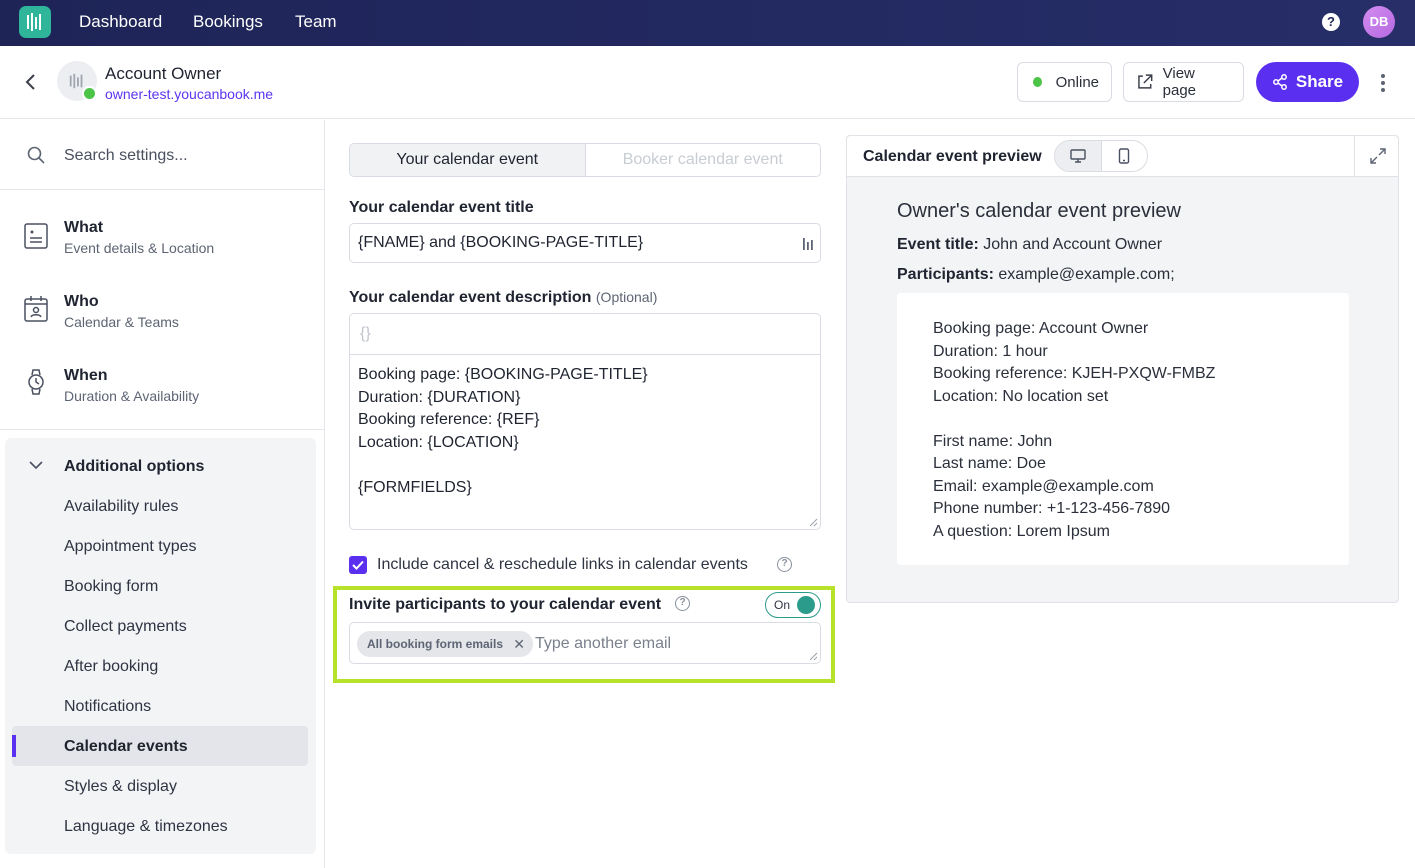 The width and height of the screenshot is (1415, 868). Describe the element at coordinates (36, 155) in the screenshot. I see `search-icon` at that location.